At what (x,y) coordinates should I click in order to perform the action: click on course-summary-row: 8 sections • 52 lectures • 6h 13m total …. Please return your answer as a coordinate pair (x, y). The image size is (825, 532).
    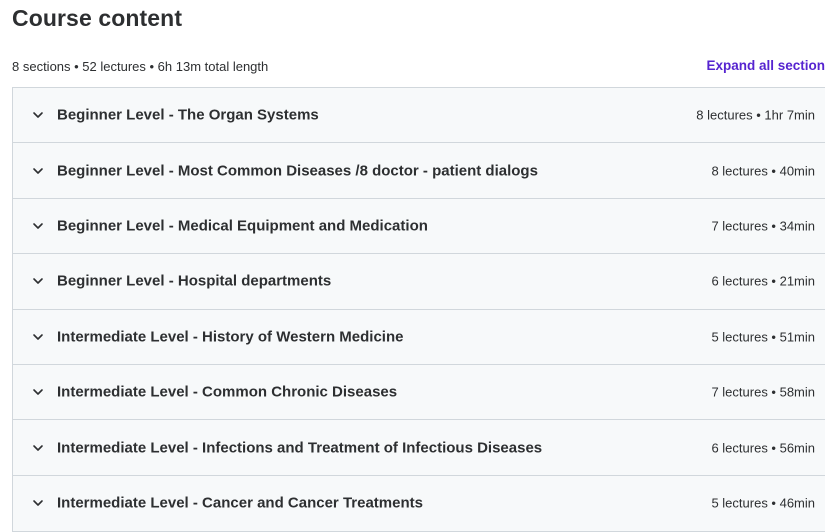
    Looking at the image, I should click on (418, 68).